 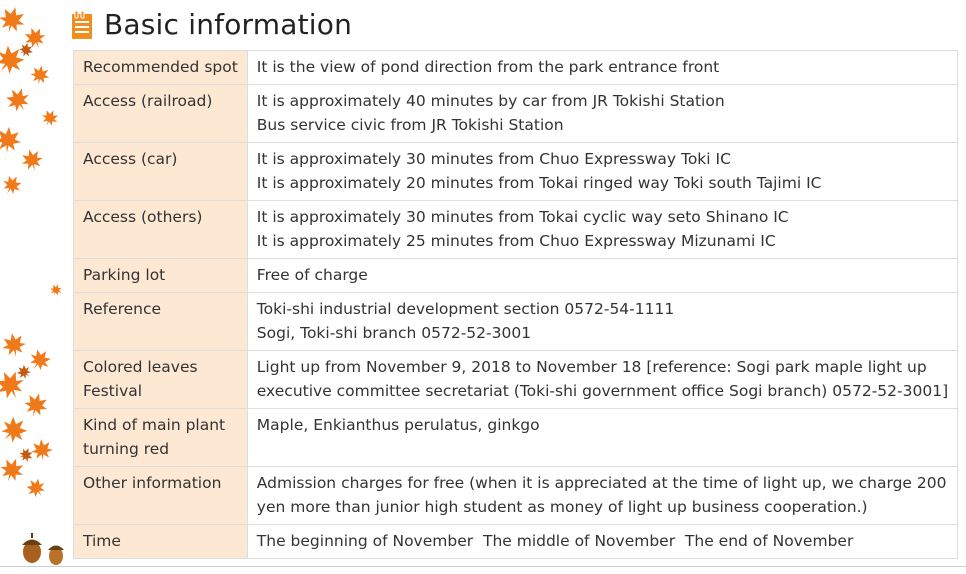 I want to click on row-label-text: Access (car), so click(x=130, y=159).